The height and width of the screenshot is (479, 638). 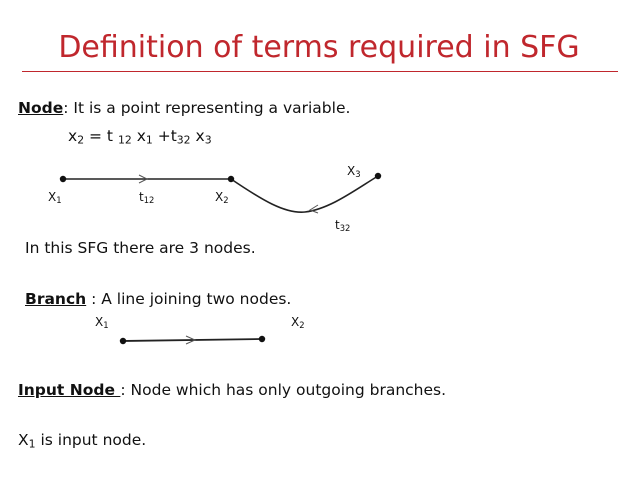 What do you see at coordinates (192, 340) in the screenshot?
I see `branch-diagram` at bounding box center [192, 340].